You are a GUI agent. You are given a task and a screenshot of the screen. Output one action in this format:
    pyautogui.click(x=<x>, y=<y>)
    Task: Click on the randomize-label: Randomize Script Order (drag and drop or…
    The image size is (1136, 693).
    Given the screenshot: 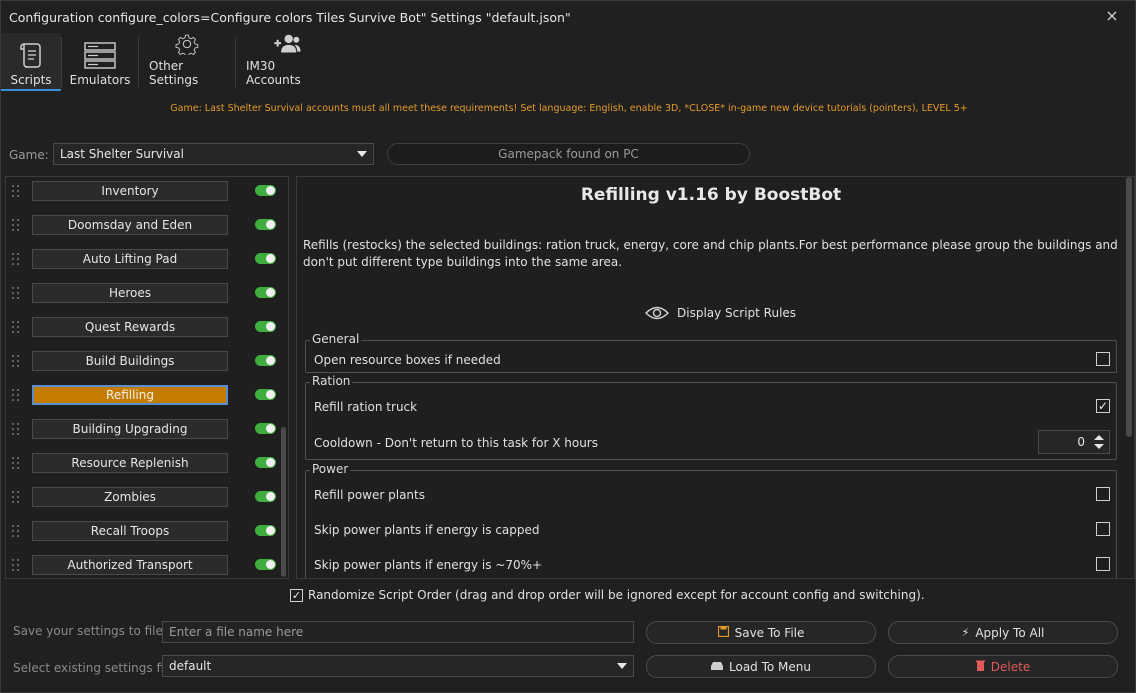 What is the action you would take?
    pyautogui.click(x=616, y=595)
    